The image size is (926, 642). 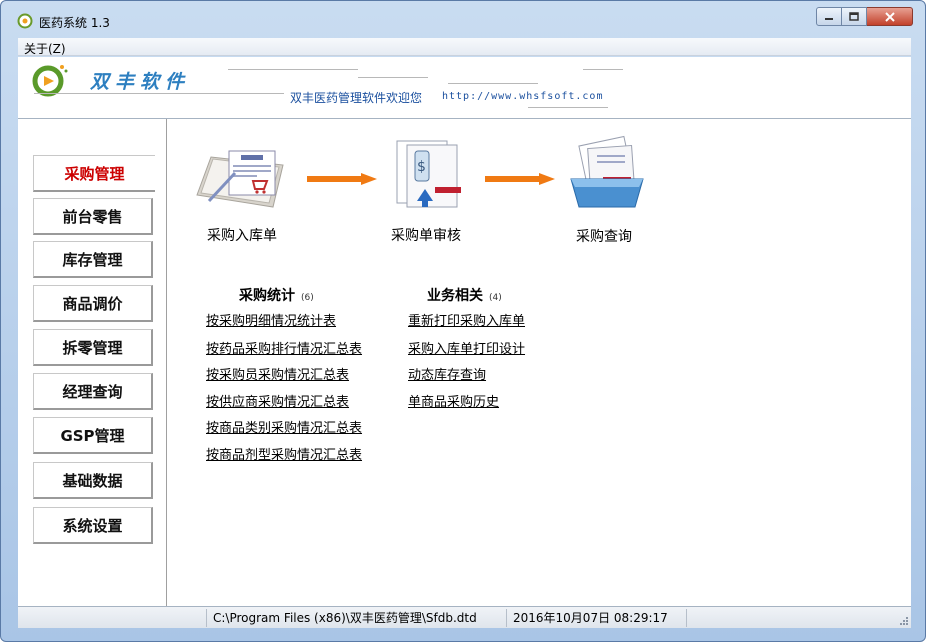 What do you see at coordinates (284, 347) in the screenshot?
I see `link-stats-drug-rank: 按药品采购排行情况汇总表` at bounding box center [284, 347].